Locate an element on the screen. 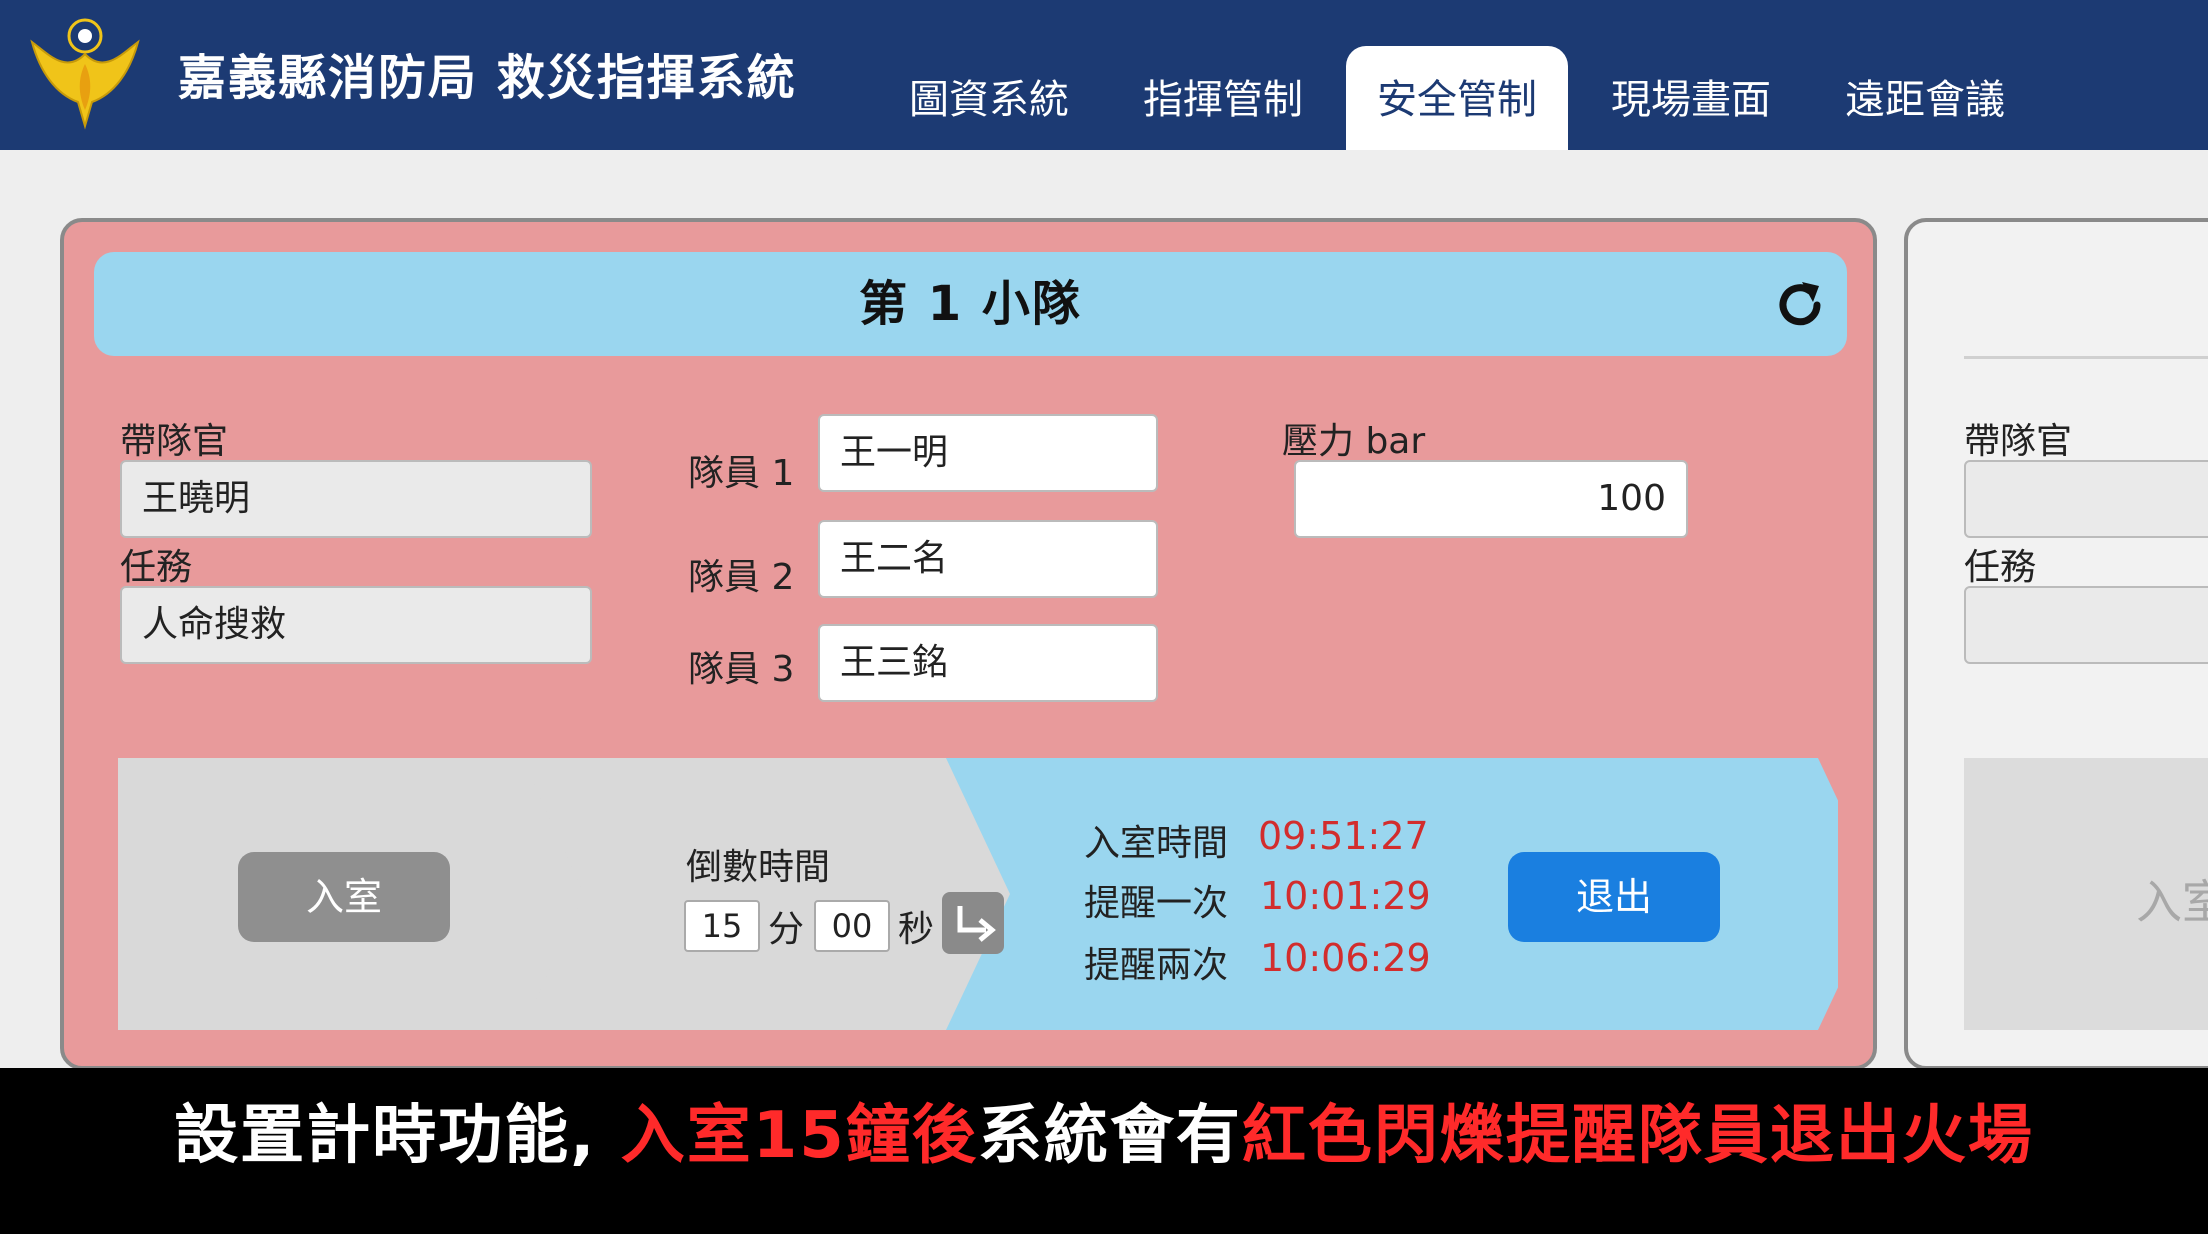 The image size is (2208, 1234). squad-2-header-divider is located at coordinates (2086, 357).